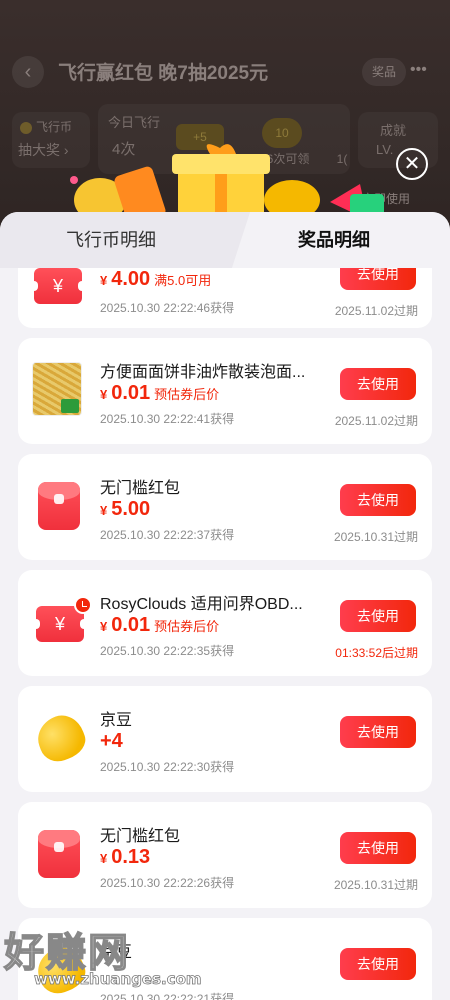 This screenshot has height=1000, width=450. Describe the element at coordinates (57, 389) in the screenshot. I see `noodle-product-image` at that location.